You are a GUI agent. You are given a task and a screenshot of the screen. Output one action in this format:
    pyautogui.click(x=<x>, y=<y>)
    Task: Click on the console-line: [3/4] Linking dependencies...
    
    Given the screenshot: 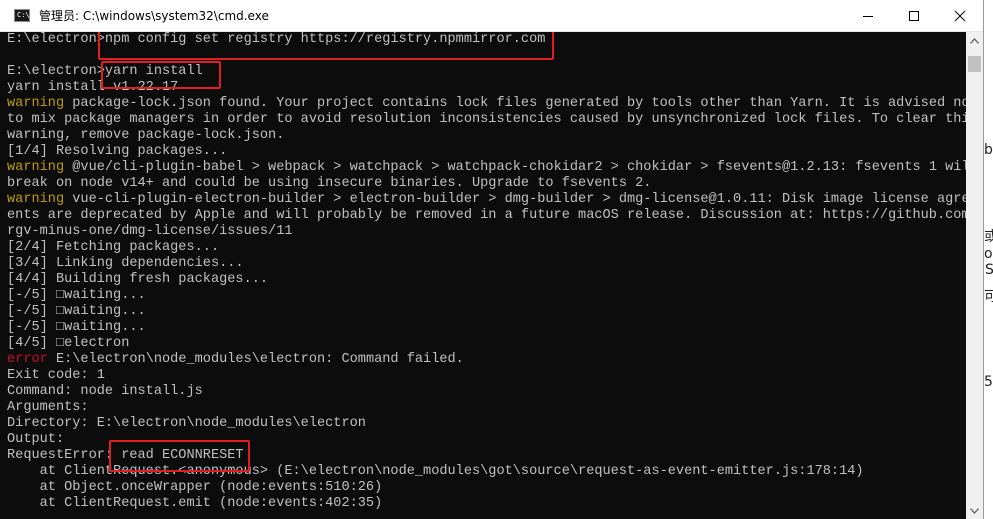 What is the action you would take?
    pyautogui.click(x=486, y=264)
    